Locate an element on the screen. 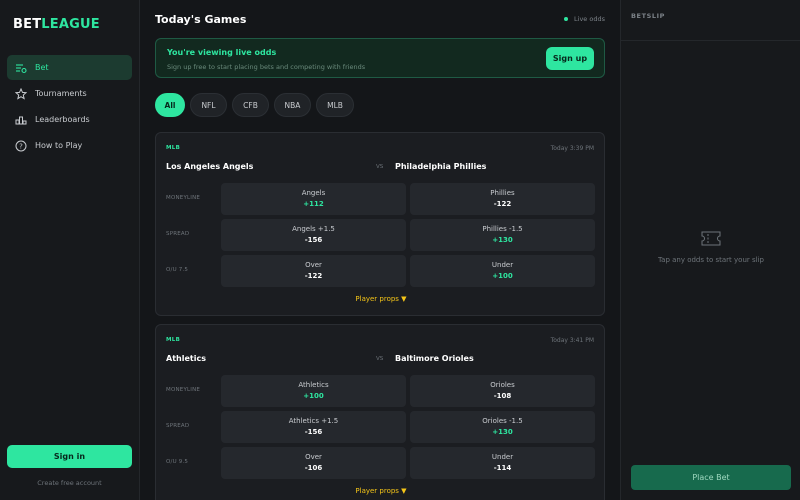 This screenshot has width=800, height=500. market-row-moneyline: MONEYLINE Athletics +100 Orioles -108 is located at coordinates (381, 391).